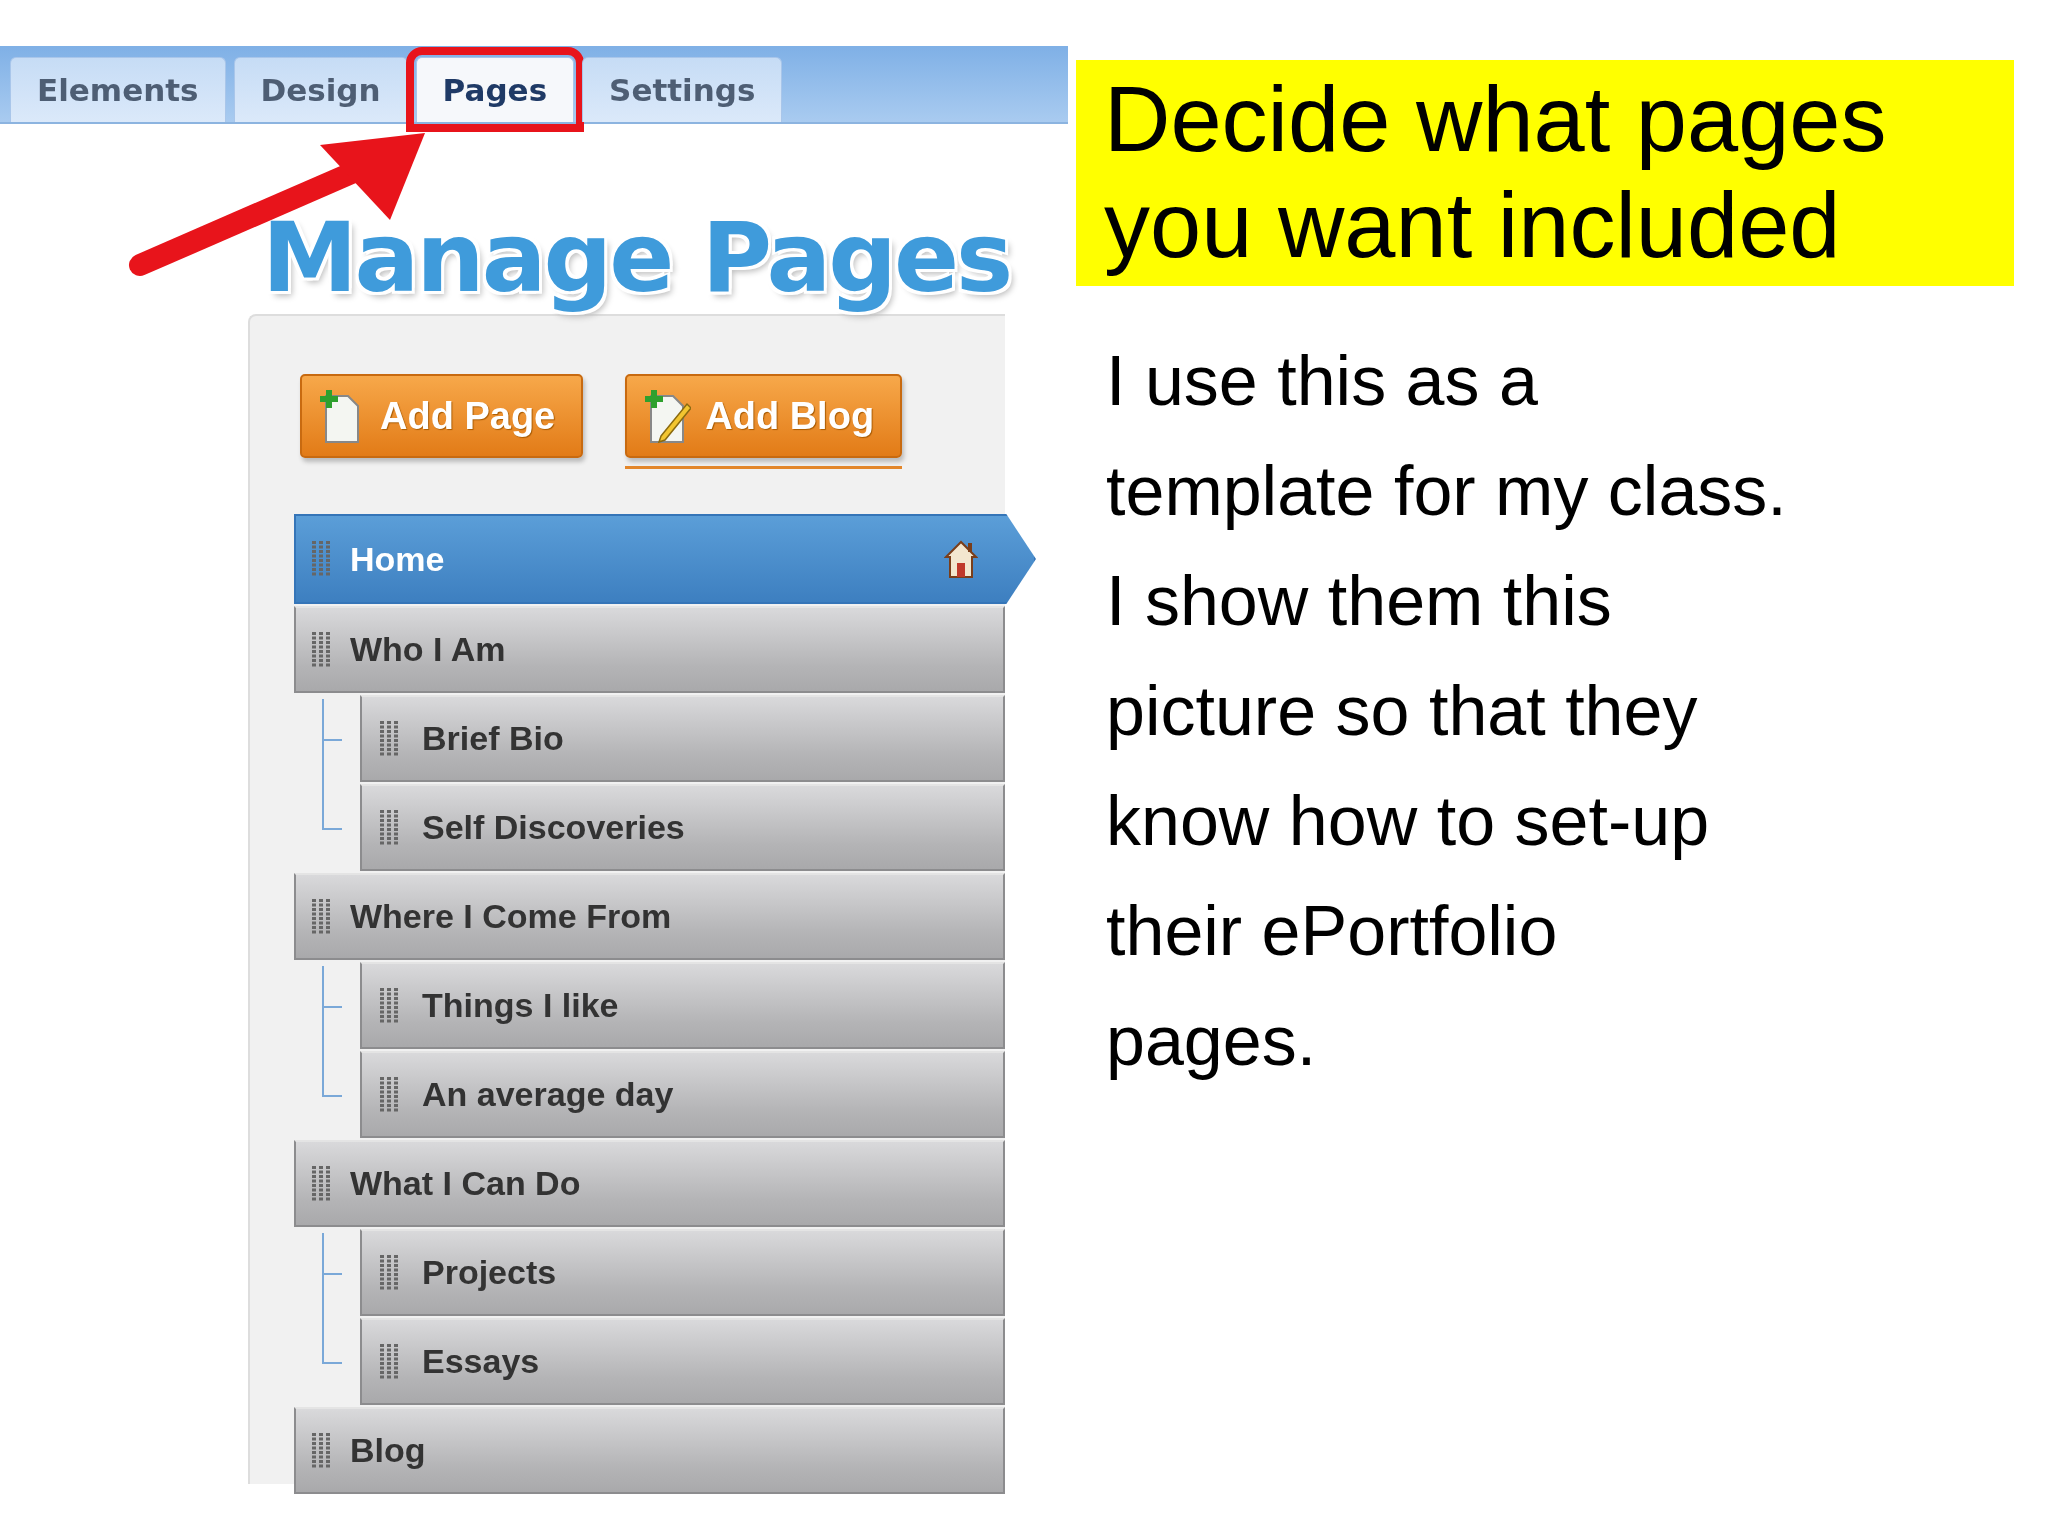  Describe the element at coordinates (649, 1183) in the screenshot. I see `page-item: What I Can Do` at that location.